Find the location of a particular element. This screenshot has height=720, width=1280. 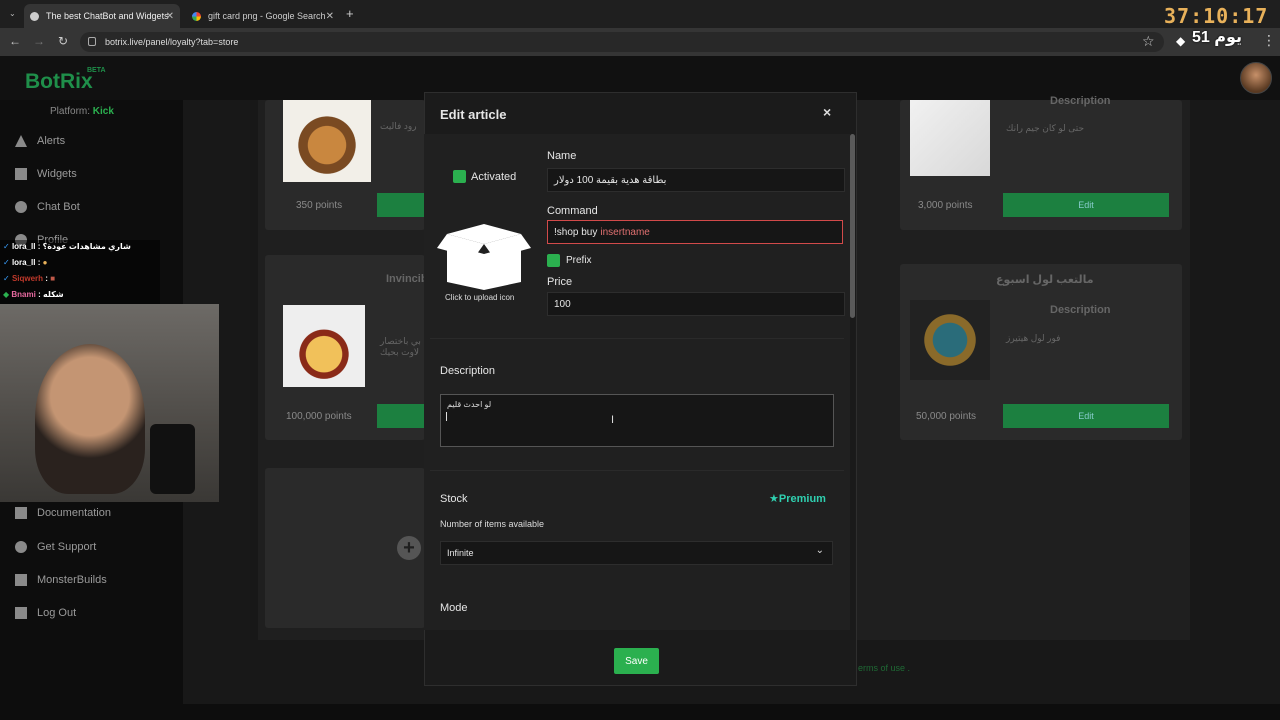

mode-label: Mode is located at coordinates (454, 608).